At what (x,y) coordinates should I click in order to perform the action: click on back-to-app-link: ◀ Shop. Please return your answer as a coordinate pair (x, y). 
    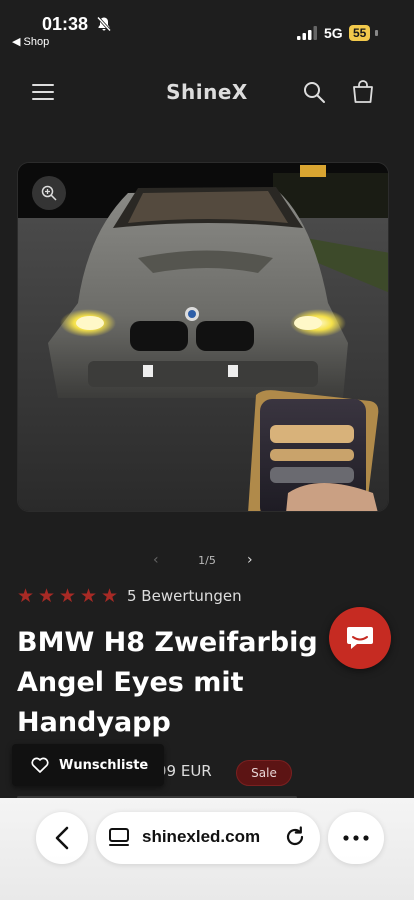
    Looking at the image, I should click on (30, 41).